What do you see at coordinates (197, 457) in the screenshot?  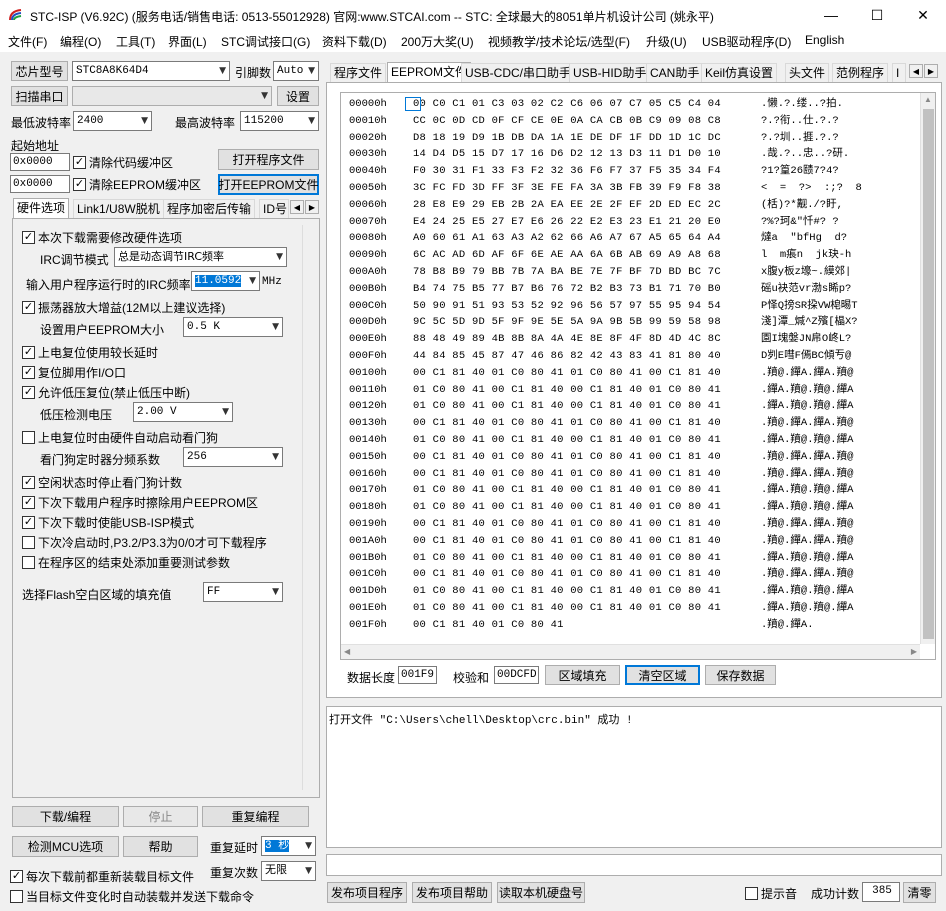 I see `watchdog-prescaler-value: 256` at bounding box center [197, 457].